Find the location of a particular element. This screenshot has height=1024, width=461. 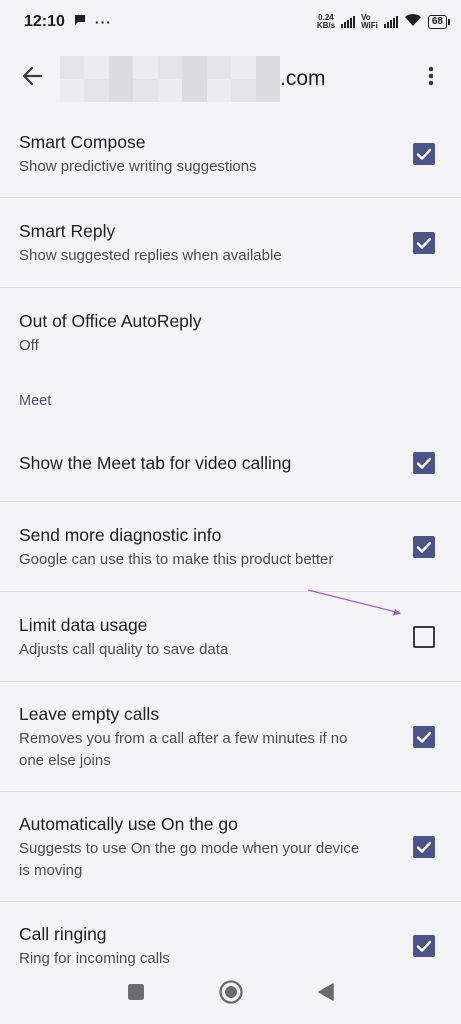

nav-back-button is located at coordinates (326, 994).